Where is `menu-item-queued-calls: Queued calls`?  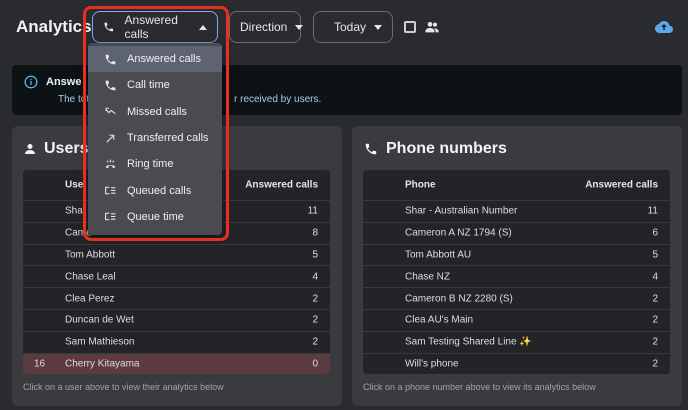 menu-item-queued-calls: Queued calls is located at coordinates (155, 190).